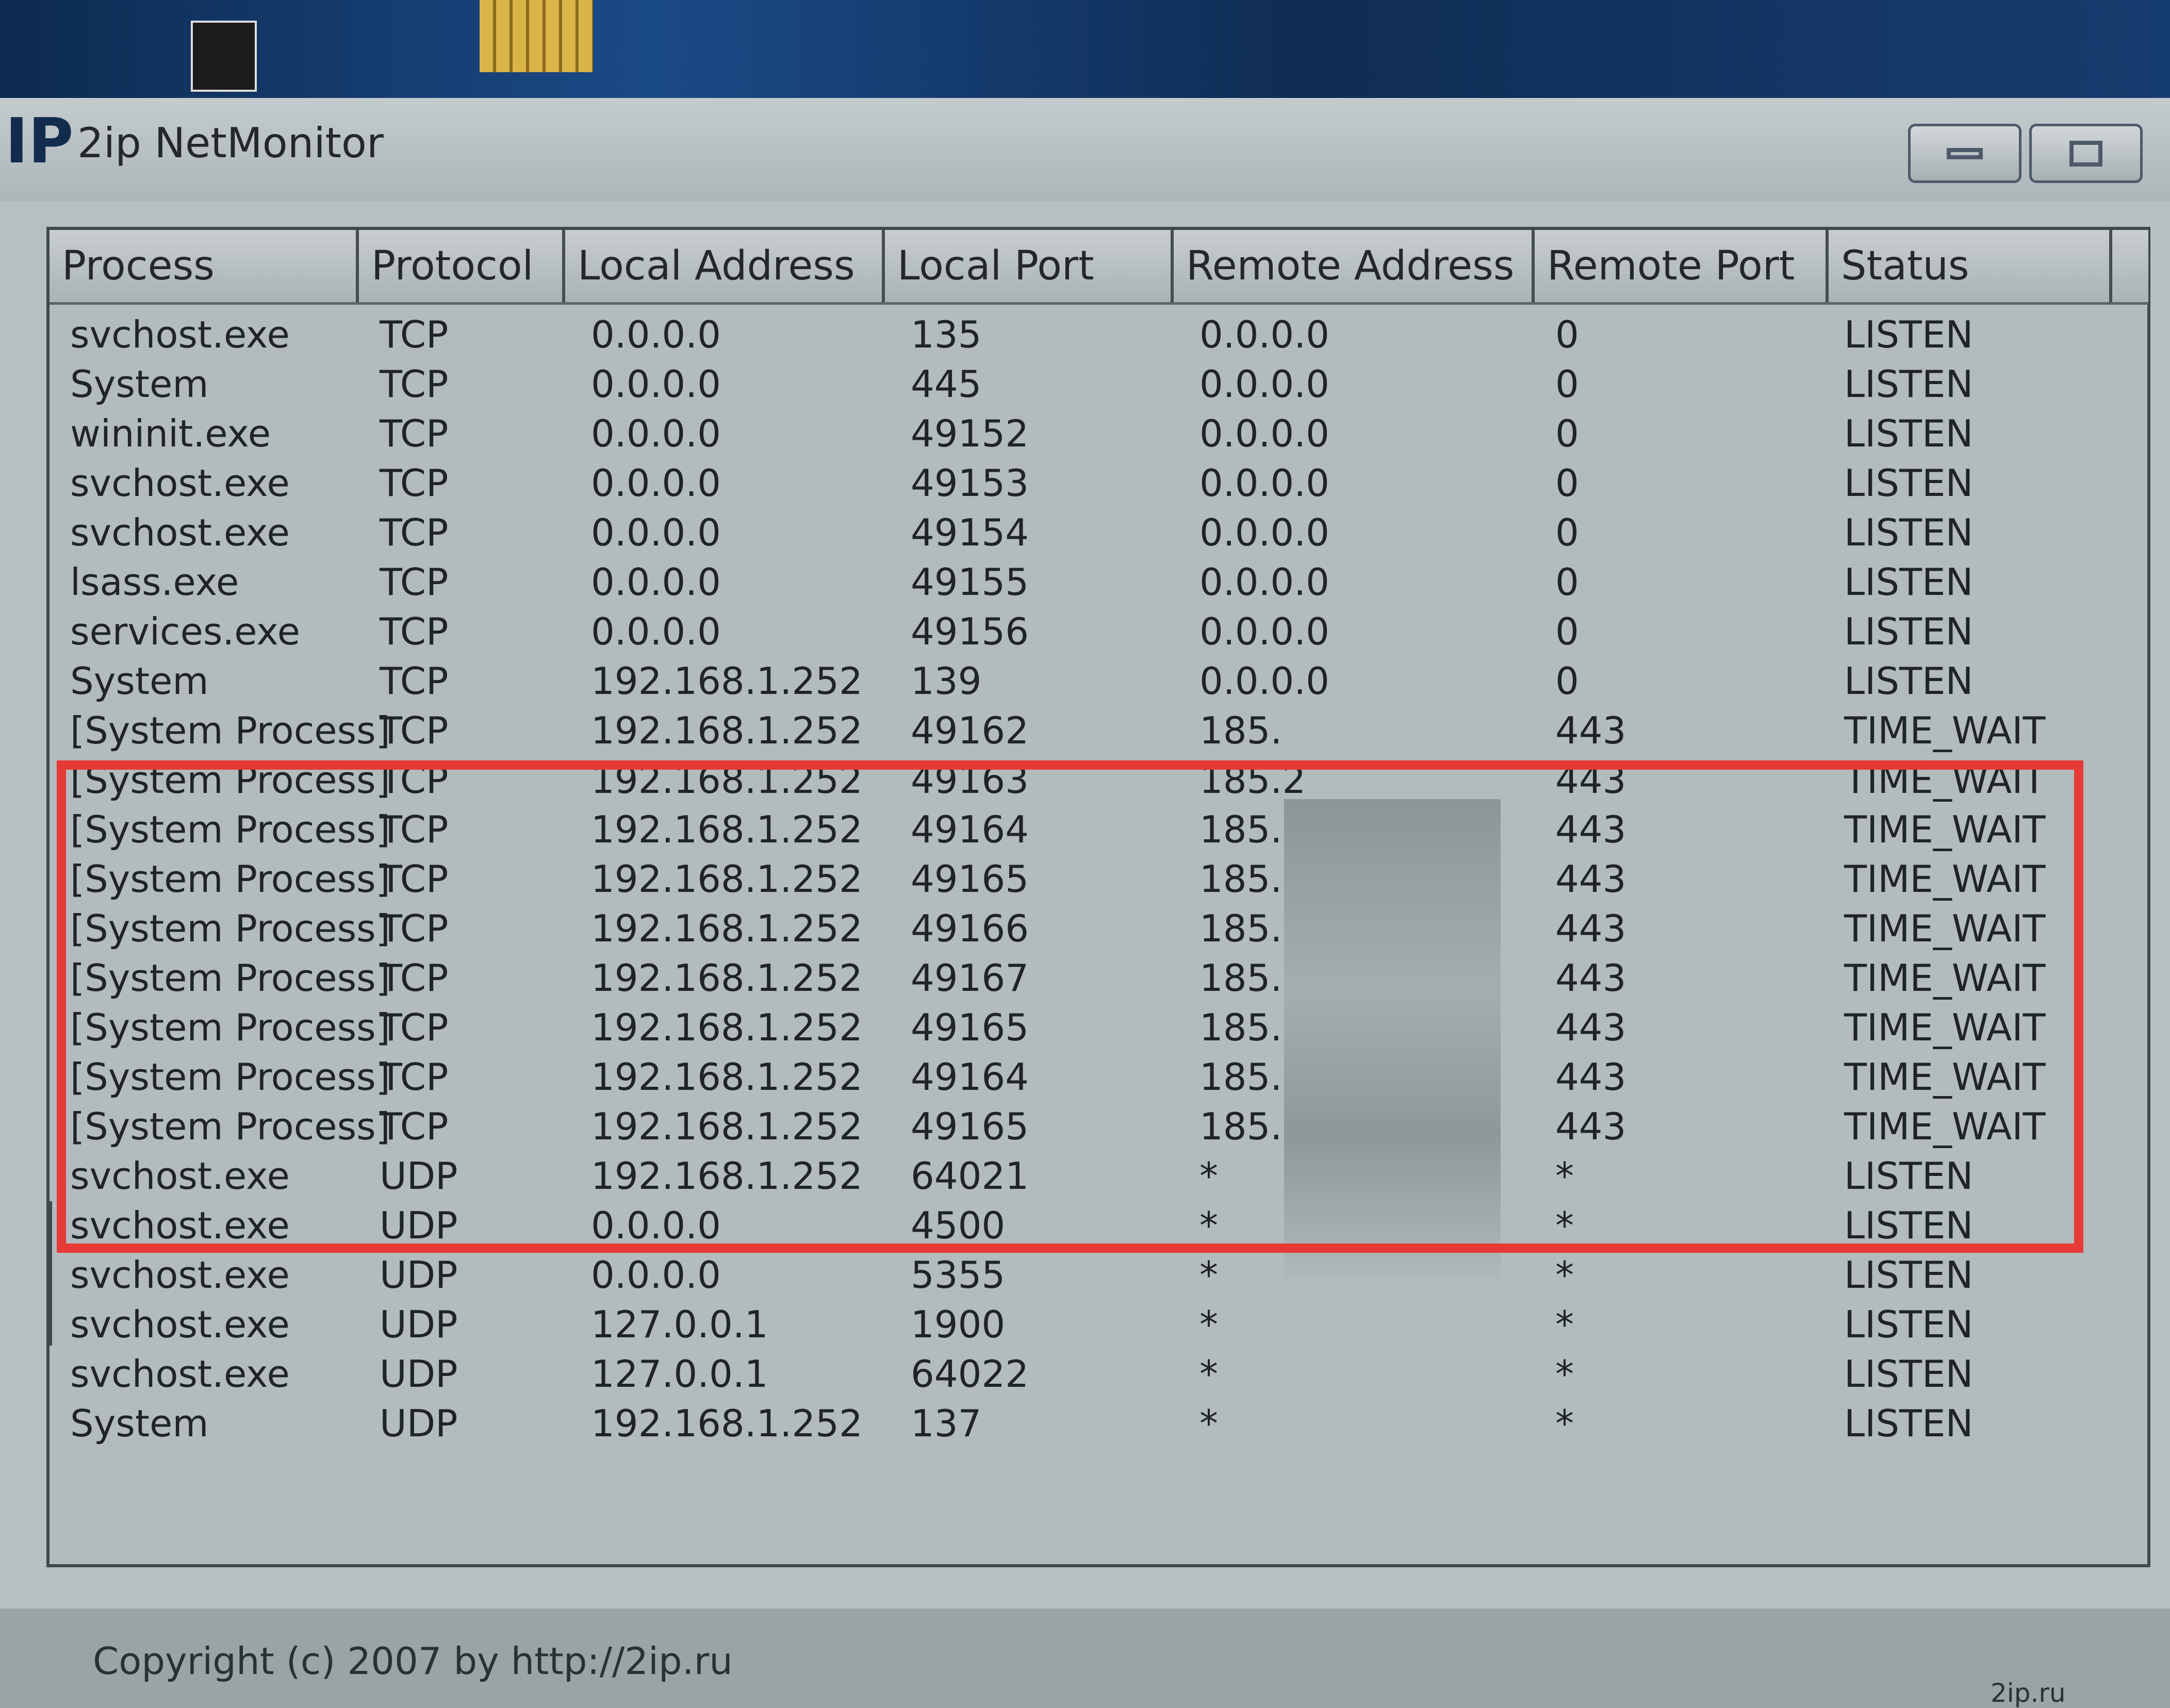 The width and height of the screenshot is (2170, 1708). What do you see at coordinates (946, 1423) in the screenshot?
I see `cell-local-port: 137` at bounding box center [946, 1423].